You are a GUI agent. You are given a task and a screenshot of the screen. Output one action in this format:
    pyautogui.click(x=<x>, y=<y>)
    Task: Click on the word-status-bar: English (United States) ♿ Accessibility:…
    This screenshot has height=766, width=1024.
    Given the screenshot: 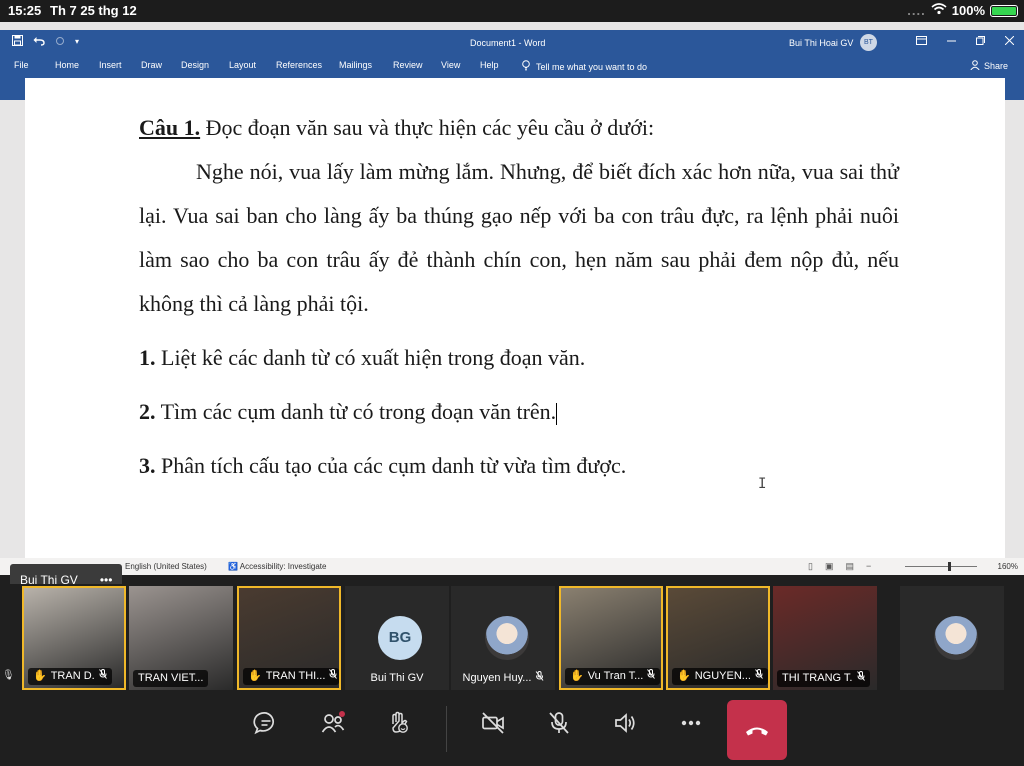 What is the action you would take?
    pyautogui.click(x=512, y=566)
    